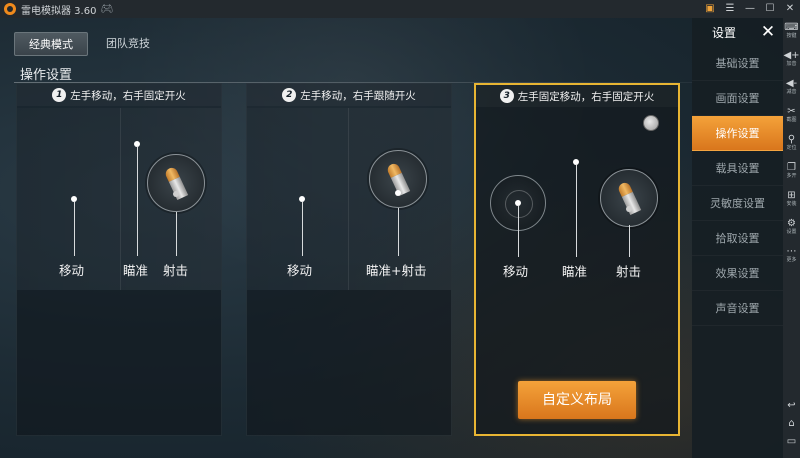 This screenshot has height=458, width=800. I want to click on keyboard-tool: ⌨ 按键, so click(791, 31).